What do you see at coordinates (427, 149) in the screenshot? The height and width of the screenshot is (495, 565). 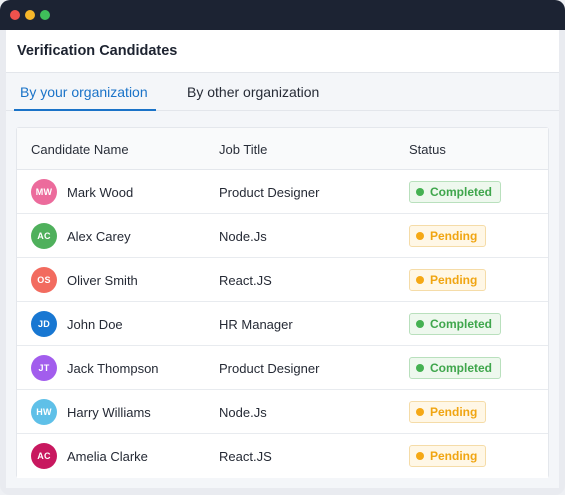 I see `column-header-status: Status` at bounding box center [427, 149].